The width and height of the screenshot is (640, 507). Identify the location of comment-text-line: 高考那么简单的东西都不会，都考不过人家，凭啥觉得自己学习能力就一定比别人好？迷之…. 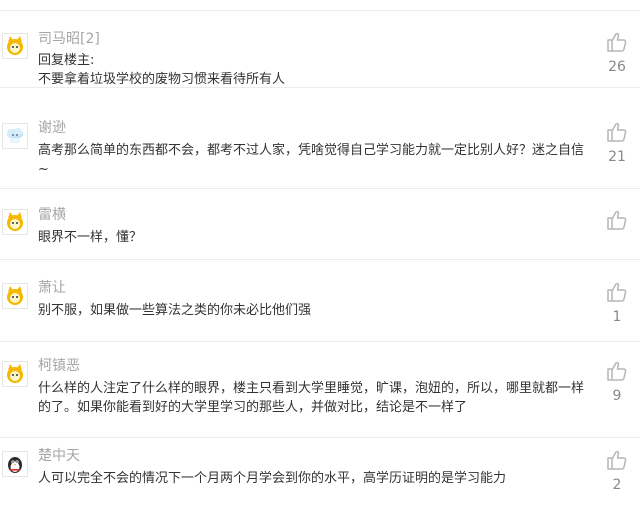
(311, 150).